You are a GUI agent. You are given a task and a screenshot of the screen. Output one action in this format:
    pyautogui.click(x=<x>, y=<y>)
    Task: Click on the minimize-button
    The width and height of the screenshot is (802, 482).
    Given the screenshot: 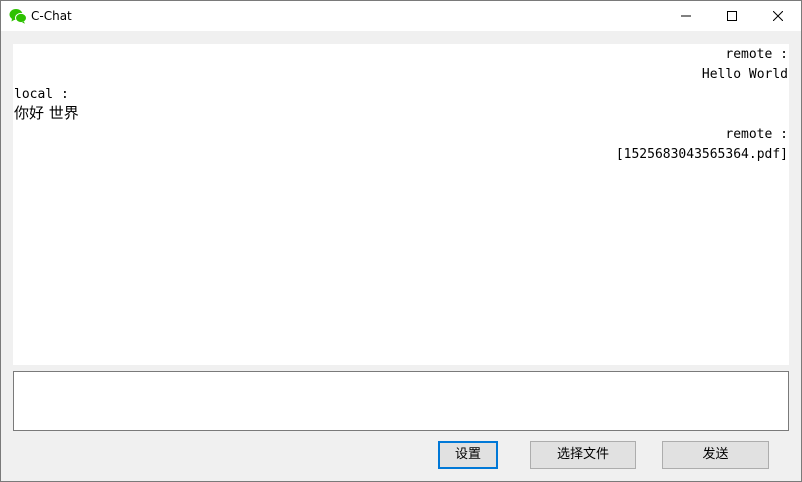 What is the action you would take?
    pyautogui.click(x=686, y=16)
    